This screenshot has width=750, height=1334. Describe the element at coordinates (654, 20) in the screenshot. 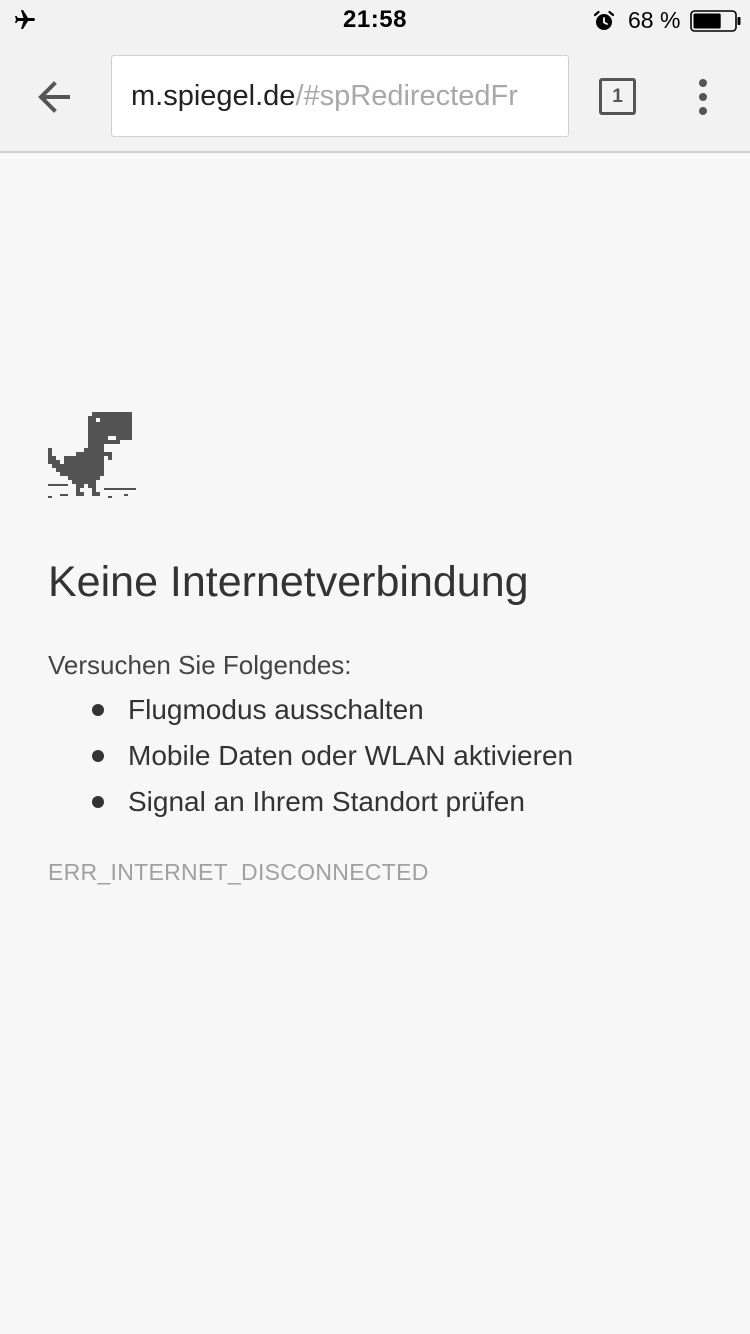

I see `battery-percentage: 68 %` at that location.